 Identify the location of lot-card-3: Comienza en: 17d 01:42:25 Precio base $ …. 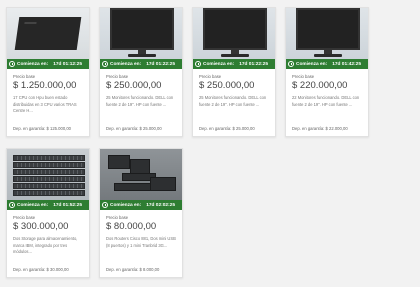
(327, 72).